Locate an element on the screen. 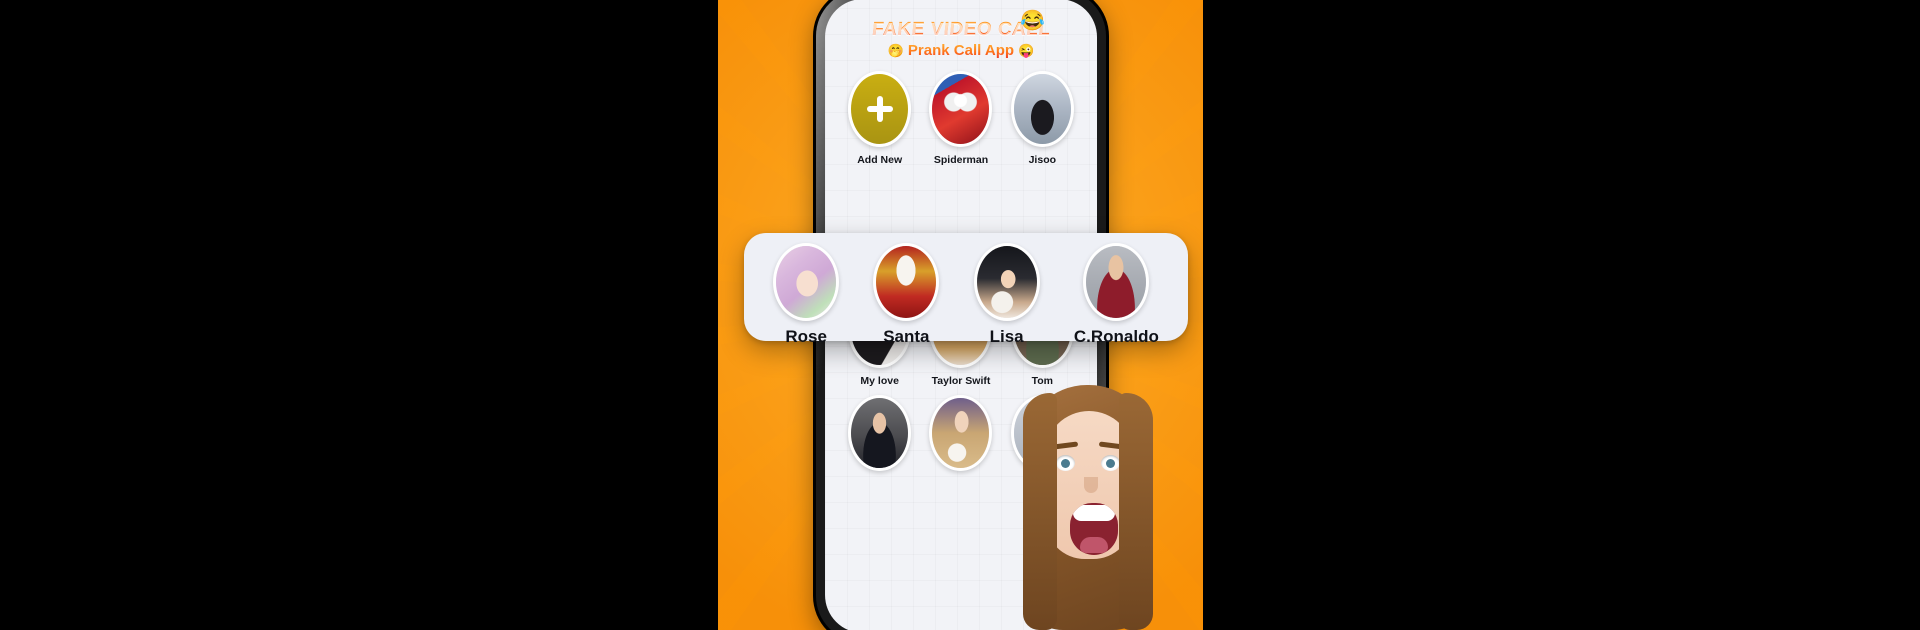 Image resolution: width=1920 pixels, height=630 pixels. highlight-label: C.Ronaldo is located at coordinates (1116, 336).